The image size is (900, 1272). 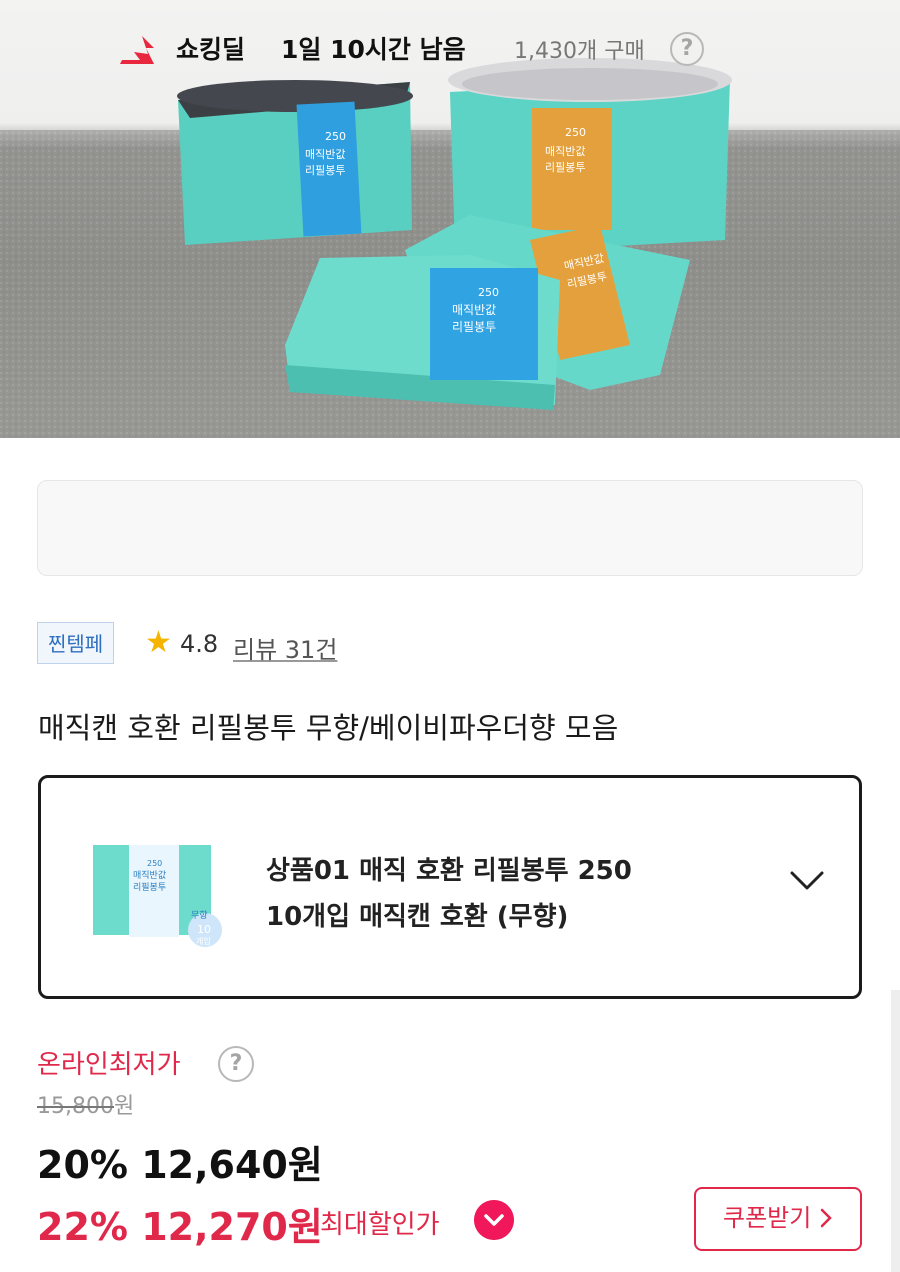 What do you see at coordinates (199, 915) in the screenshot?
I see `svg-text: 무향` at bounding box center [199, 915].